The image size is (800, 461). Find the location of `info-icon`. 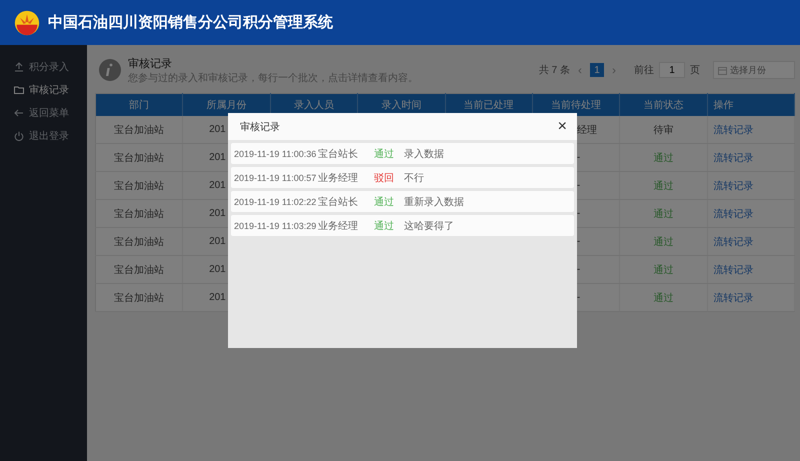

info-icon is located at coordinates (110, 70).